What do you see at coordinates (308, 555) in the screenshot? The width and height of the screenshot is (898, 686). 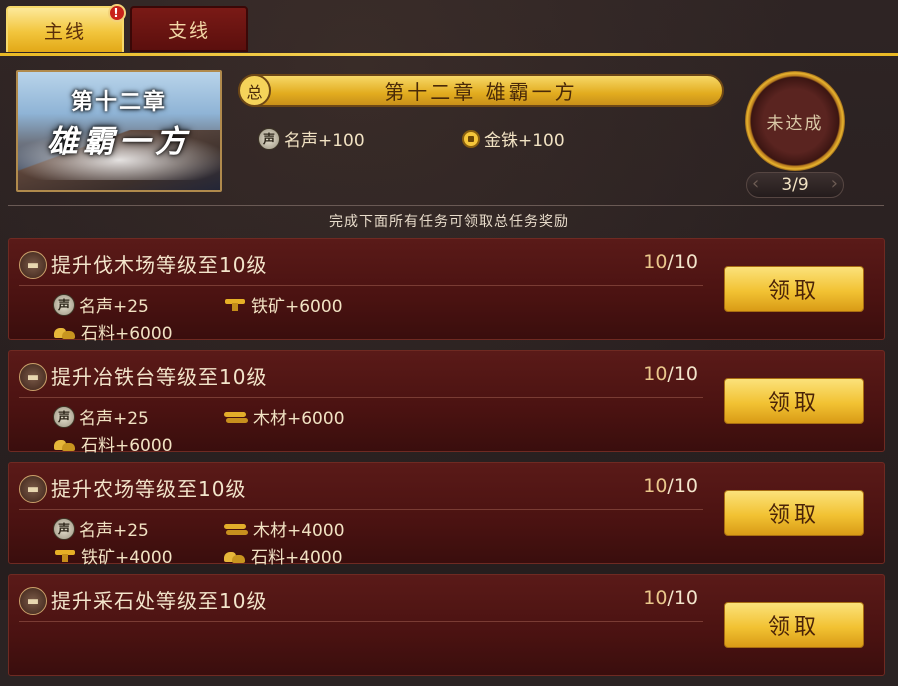 I see `reward-stone: 石料+4000` at bounding box center [308, 555].